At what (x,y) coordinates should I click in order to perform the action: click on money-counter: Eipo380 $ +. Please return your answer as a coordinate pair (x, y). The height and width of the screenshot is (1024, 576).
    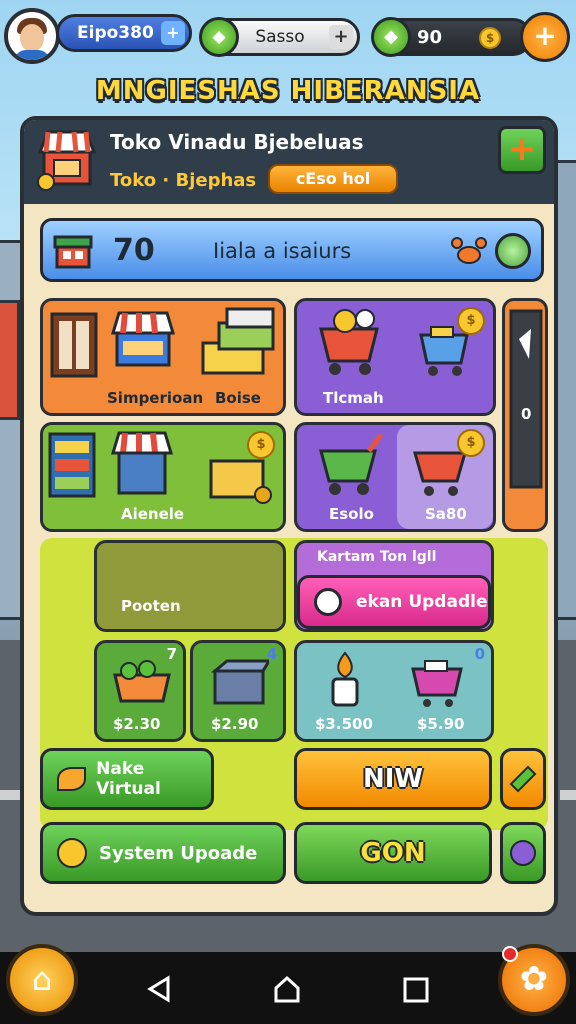
    Looking at the image, I should click on (124, 33).